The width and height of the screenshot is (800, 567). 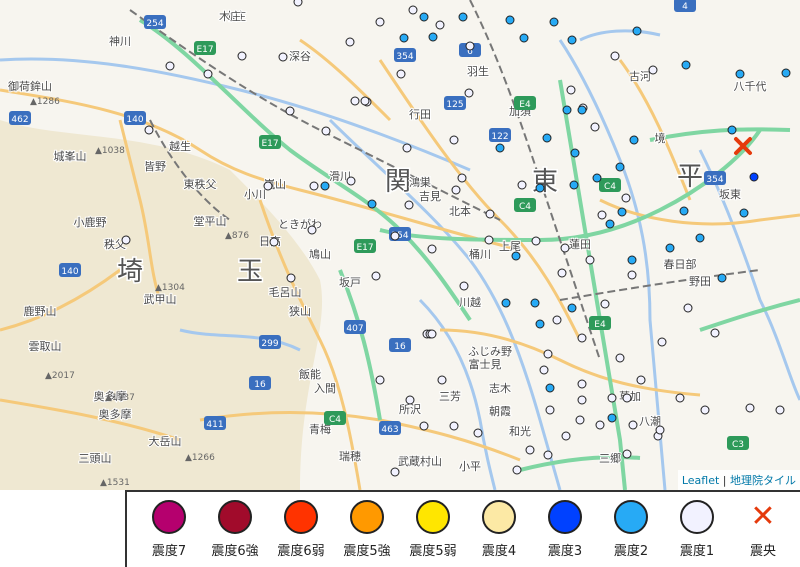 What do you see at coordinates (700, 480) in the screenshot?
I see `leaflet-link: Leaflet` at bounding box center [700, 480].